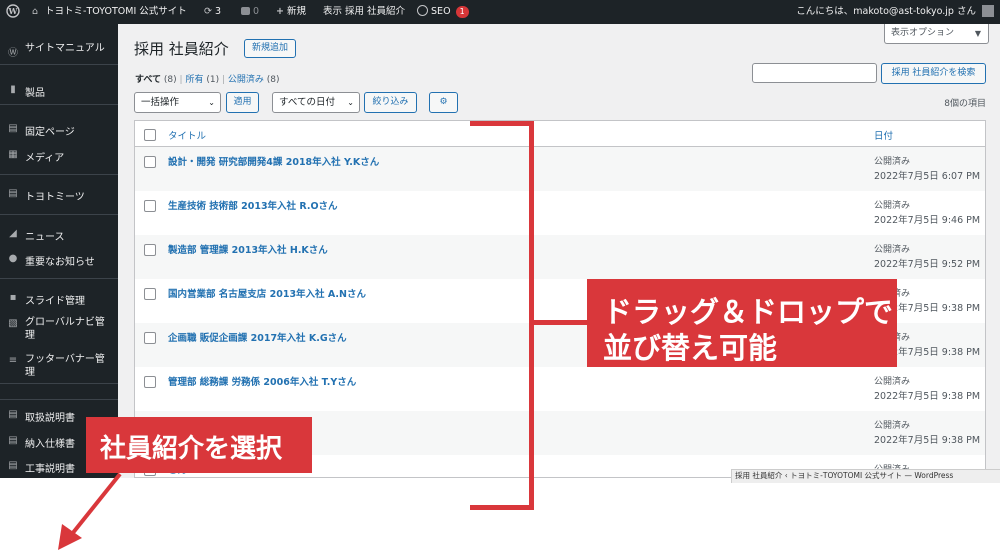 Image resolution: width=1000 pixels, height=557 pixels. What do you see at coordinates (60, 262) in the screenshot?
I see `sidebar-item-label: 重要なお知らせ` at bounding box center [60, 262].